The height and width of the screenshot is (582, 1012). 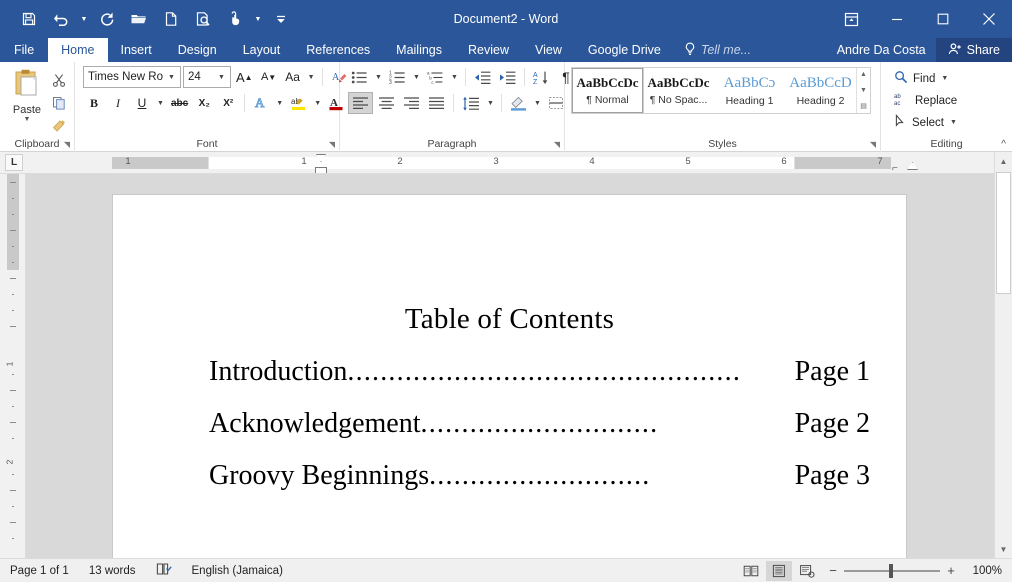 What do you see at coordinates (164, 570) in the screenshot?
I see `status-proofing` at bounding box center [164, 570].